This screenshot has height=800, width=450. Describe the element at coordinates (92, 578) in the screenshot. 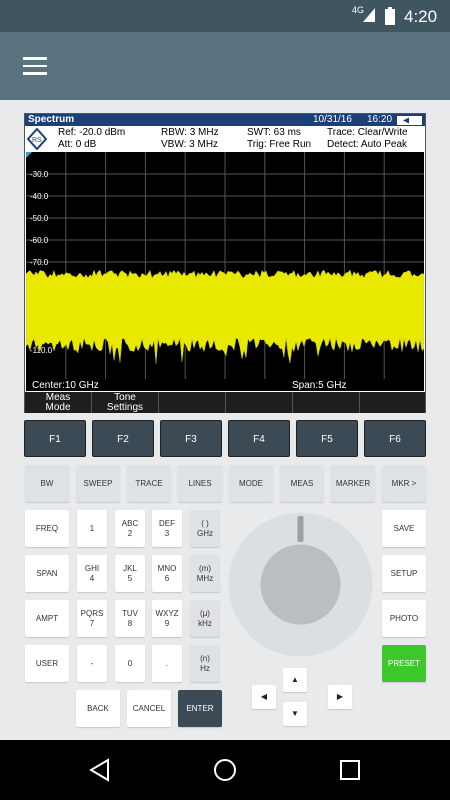

I see `key-bottom-label: 4` at that location.